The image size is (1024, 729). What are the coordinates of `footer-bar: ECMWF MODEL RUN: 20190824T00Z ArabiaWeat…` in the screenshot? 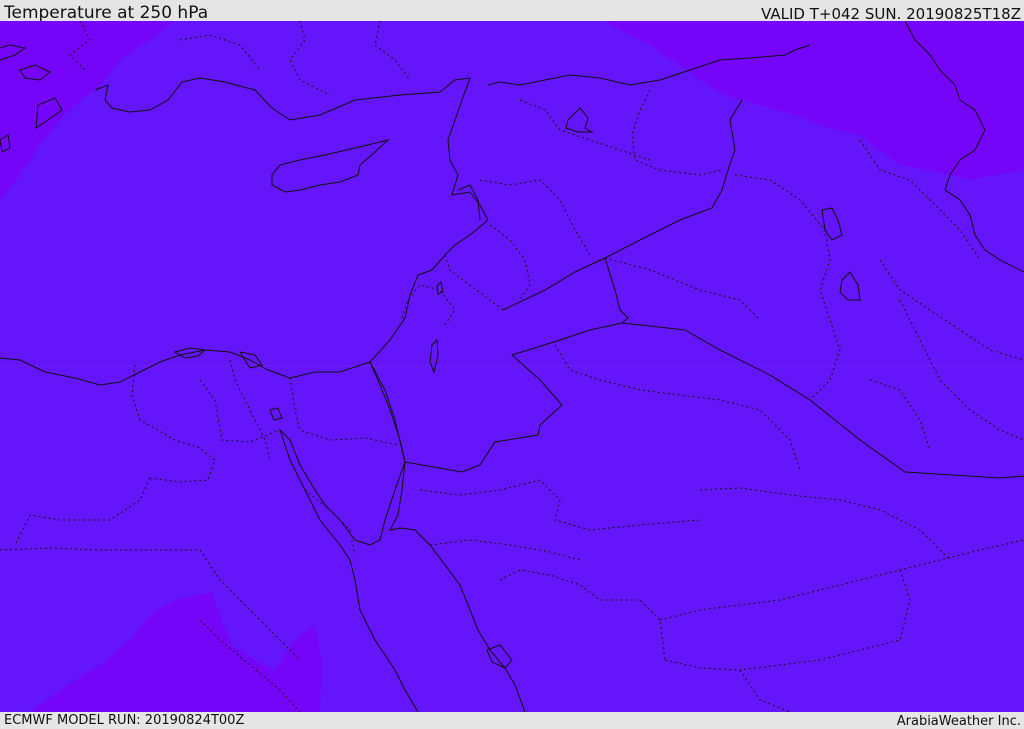 It's located at (512, 720).